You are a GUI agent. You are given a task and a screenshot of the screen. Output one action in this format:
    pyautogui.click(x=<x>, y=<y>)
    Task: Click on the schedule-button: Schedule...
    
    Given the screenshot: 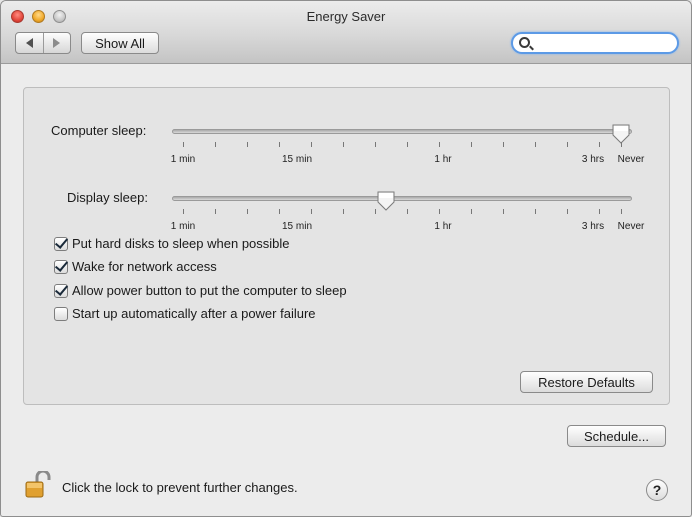 What is the action you would take?
    pyautogui.click(x=616, y=436)
    